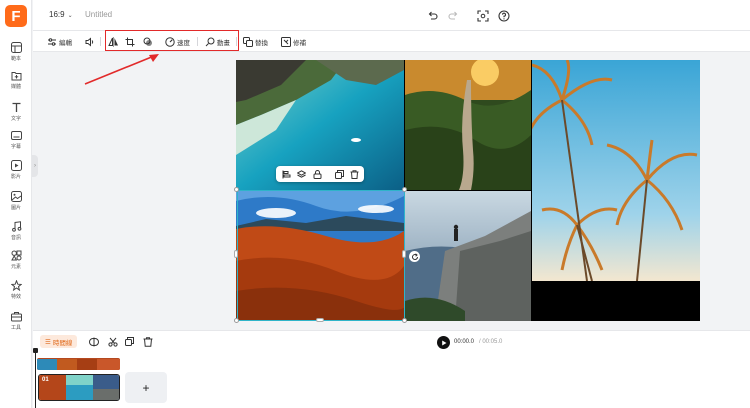  Describe the element at coordinates (16, 285) in the screenshot. I see `effects-icon` at that location.